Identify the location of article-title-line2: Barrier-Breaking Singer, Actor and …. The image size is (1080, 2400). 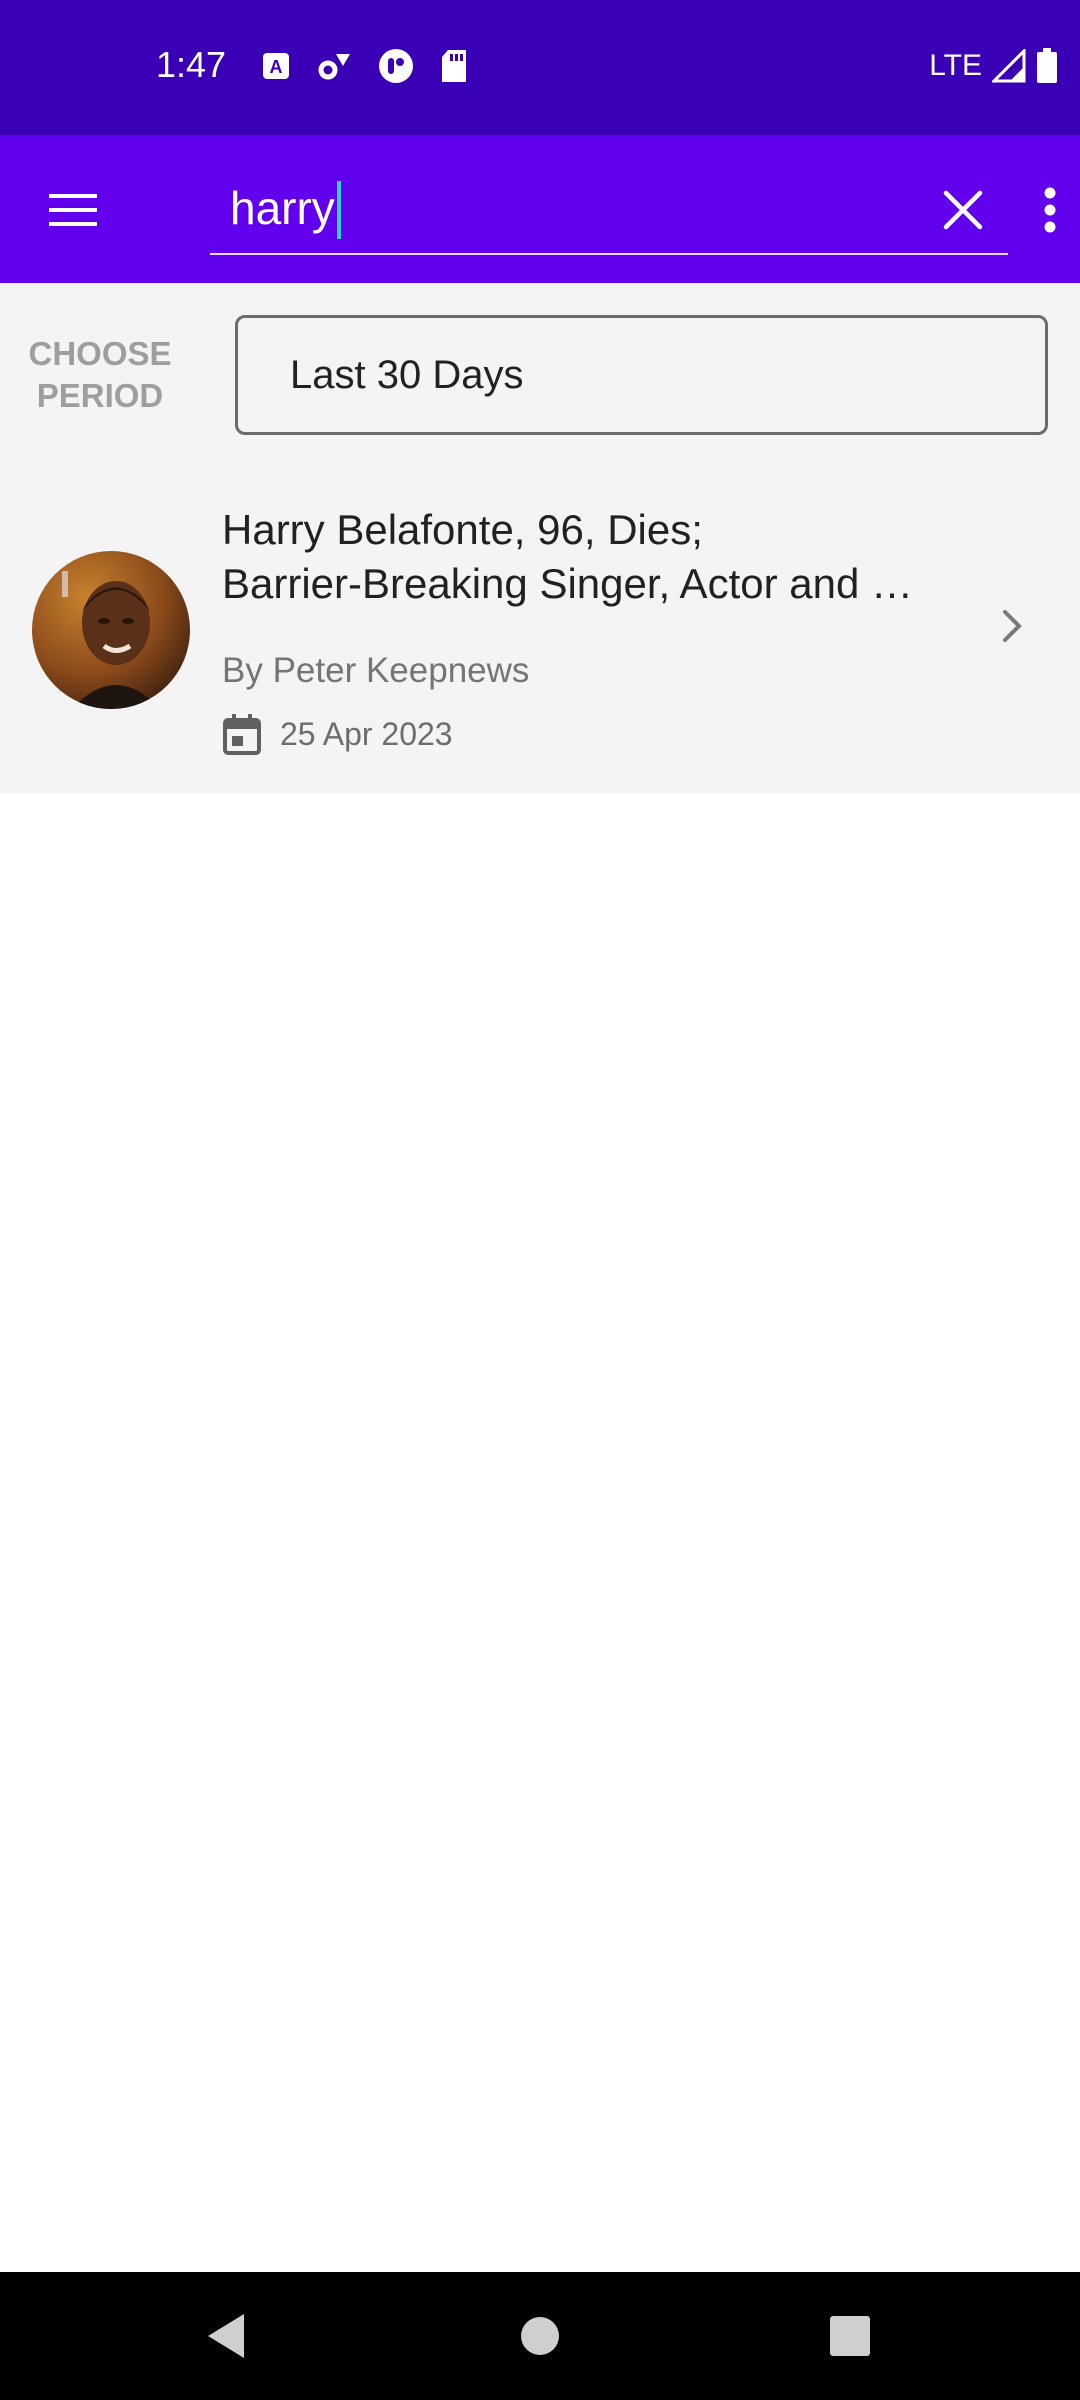
(567, 583).